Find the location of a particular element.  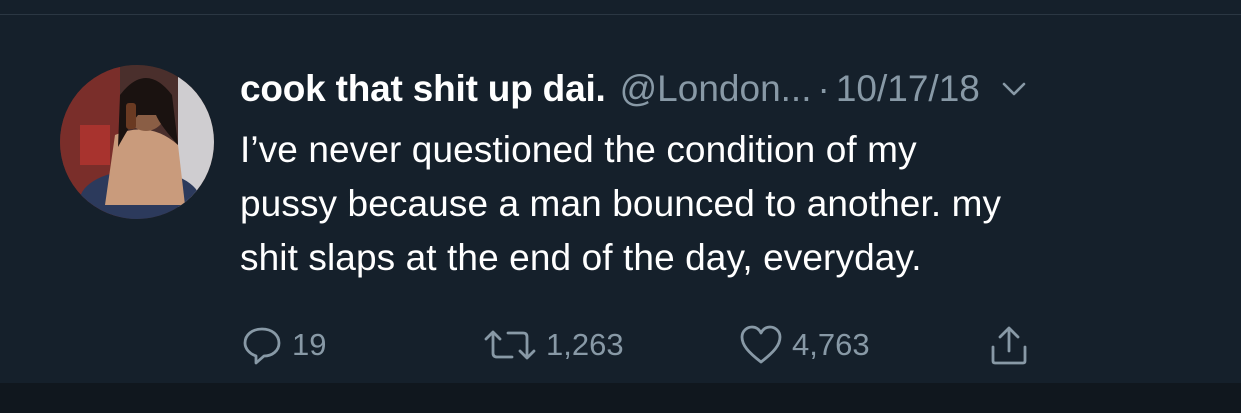

bottom-divider-band is located at coordinates (620, 398).